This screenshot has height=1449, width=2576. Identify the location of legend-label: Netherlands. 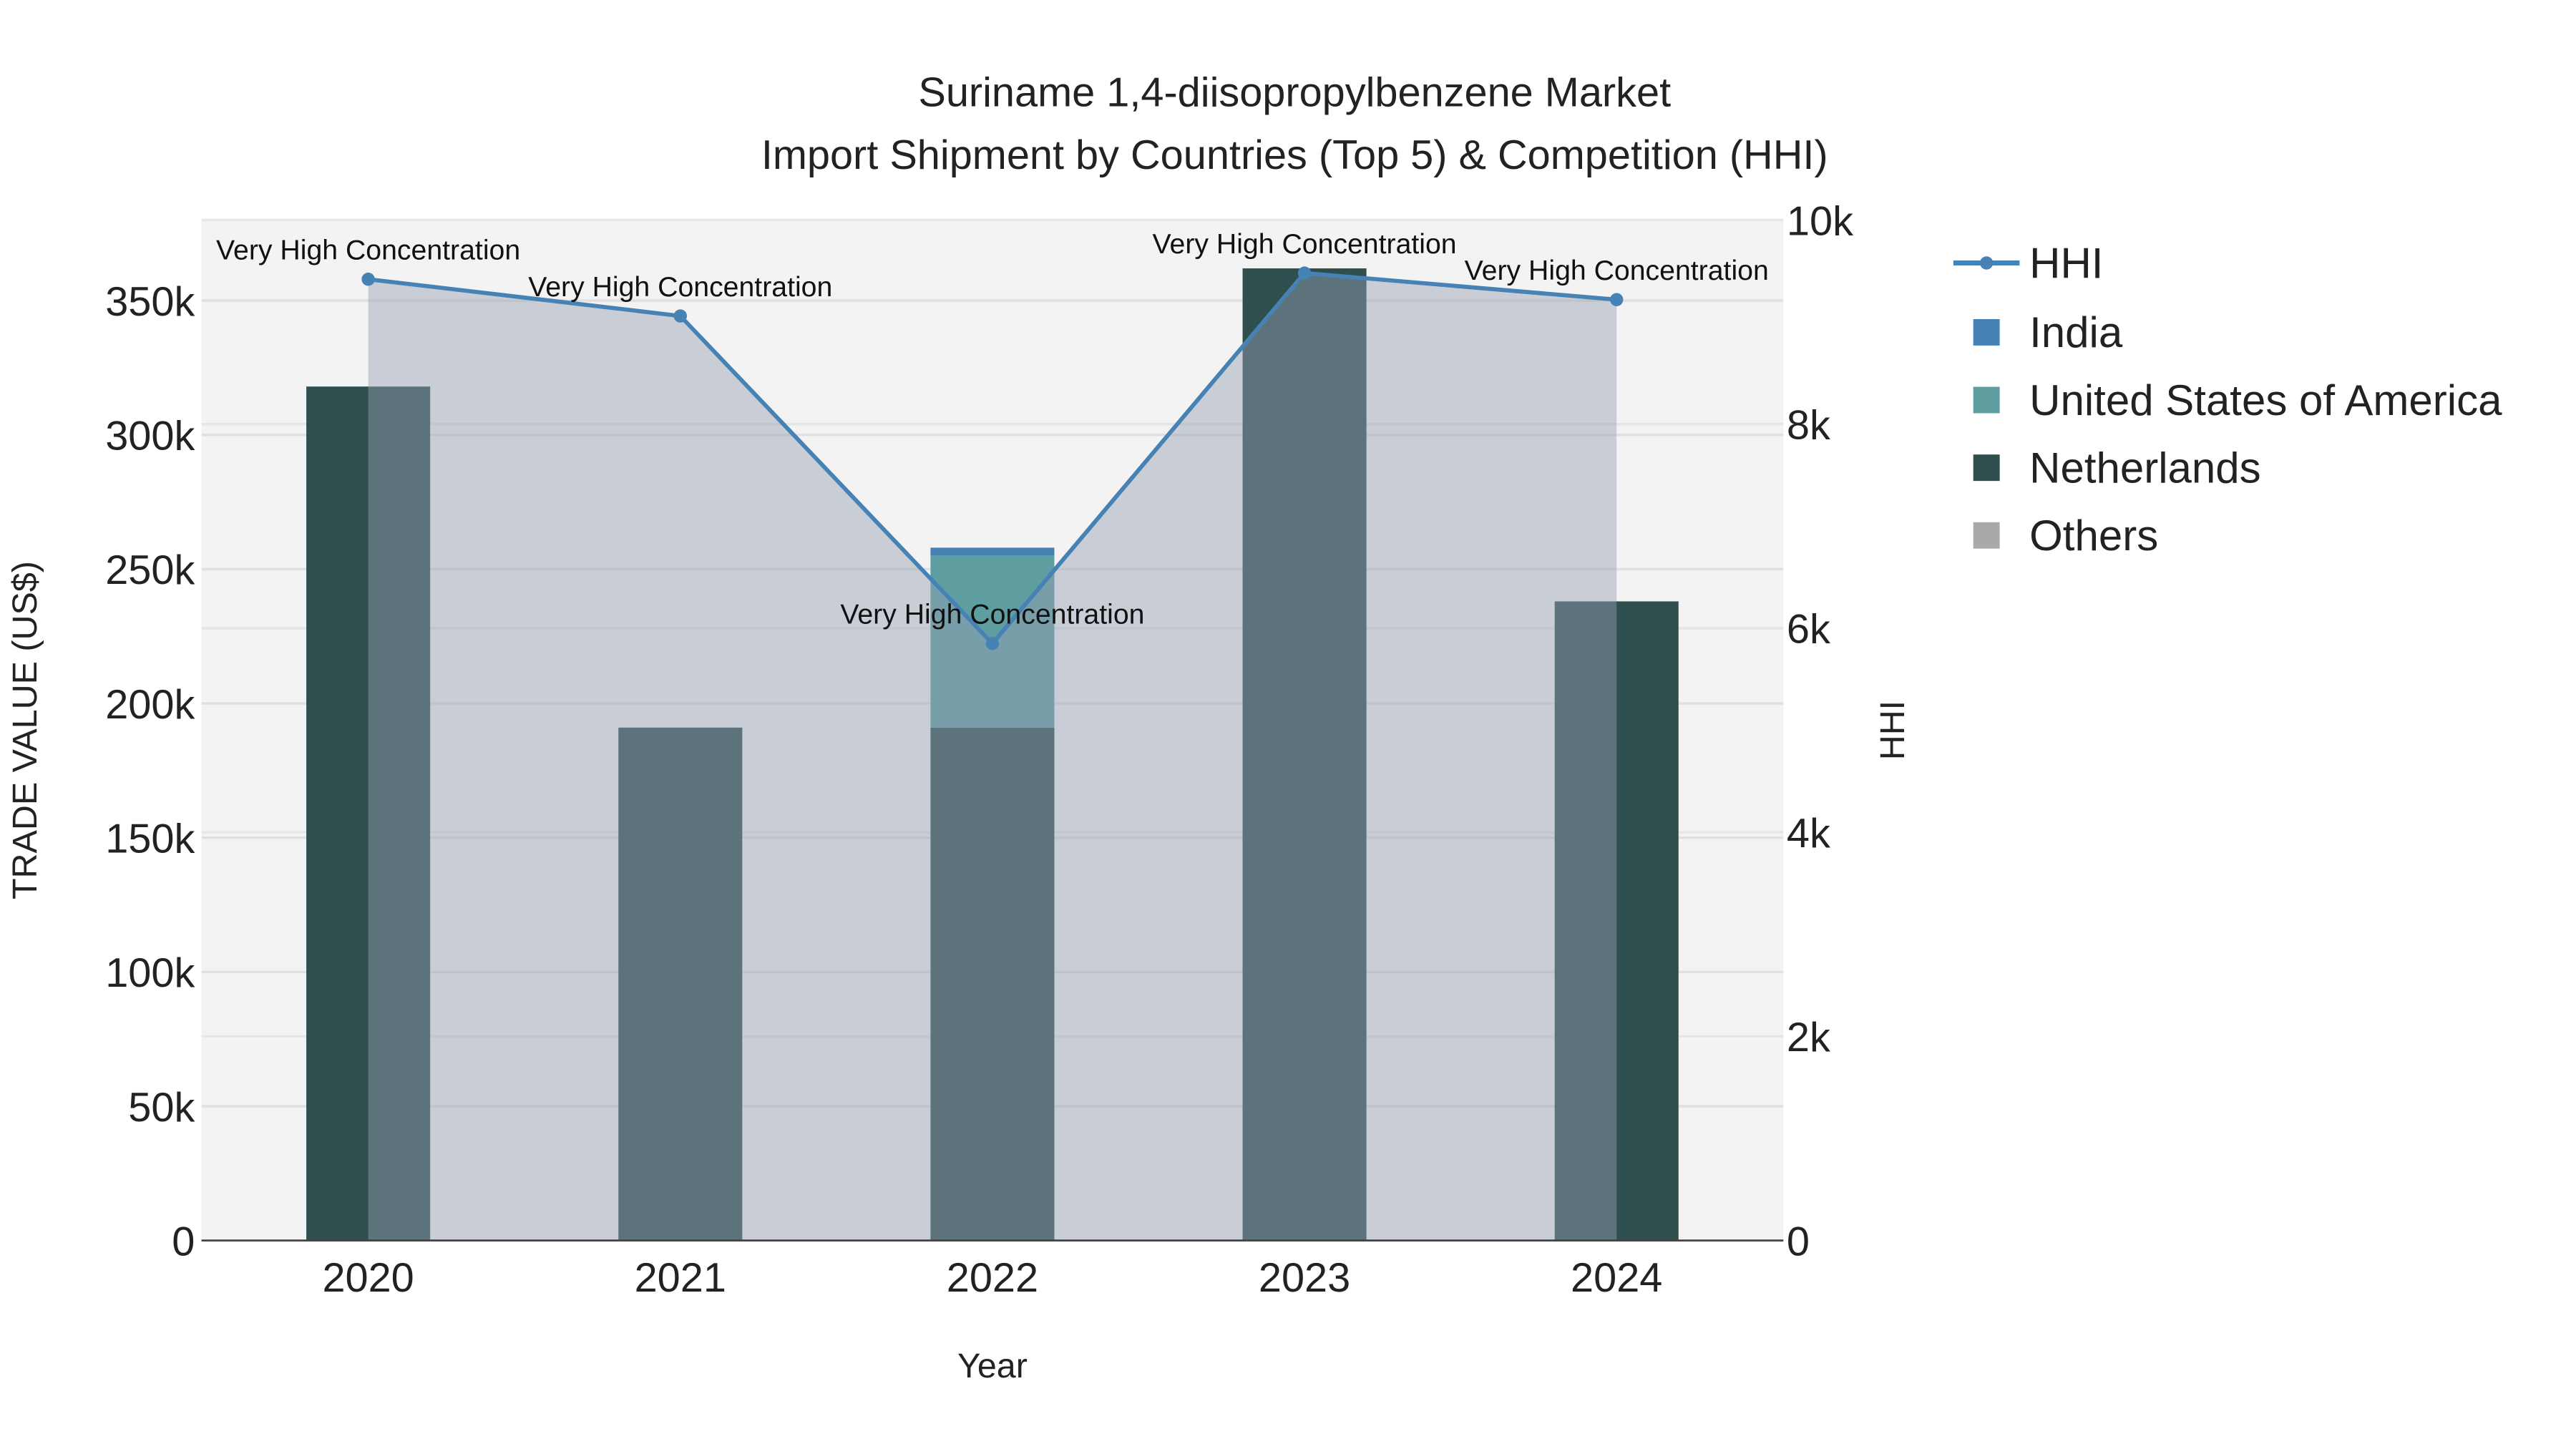
(2145, 468).